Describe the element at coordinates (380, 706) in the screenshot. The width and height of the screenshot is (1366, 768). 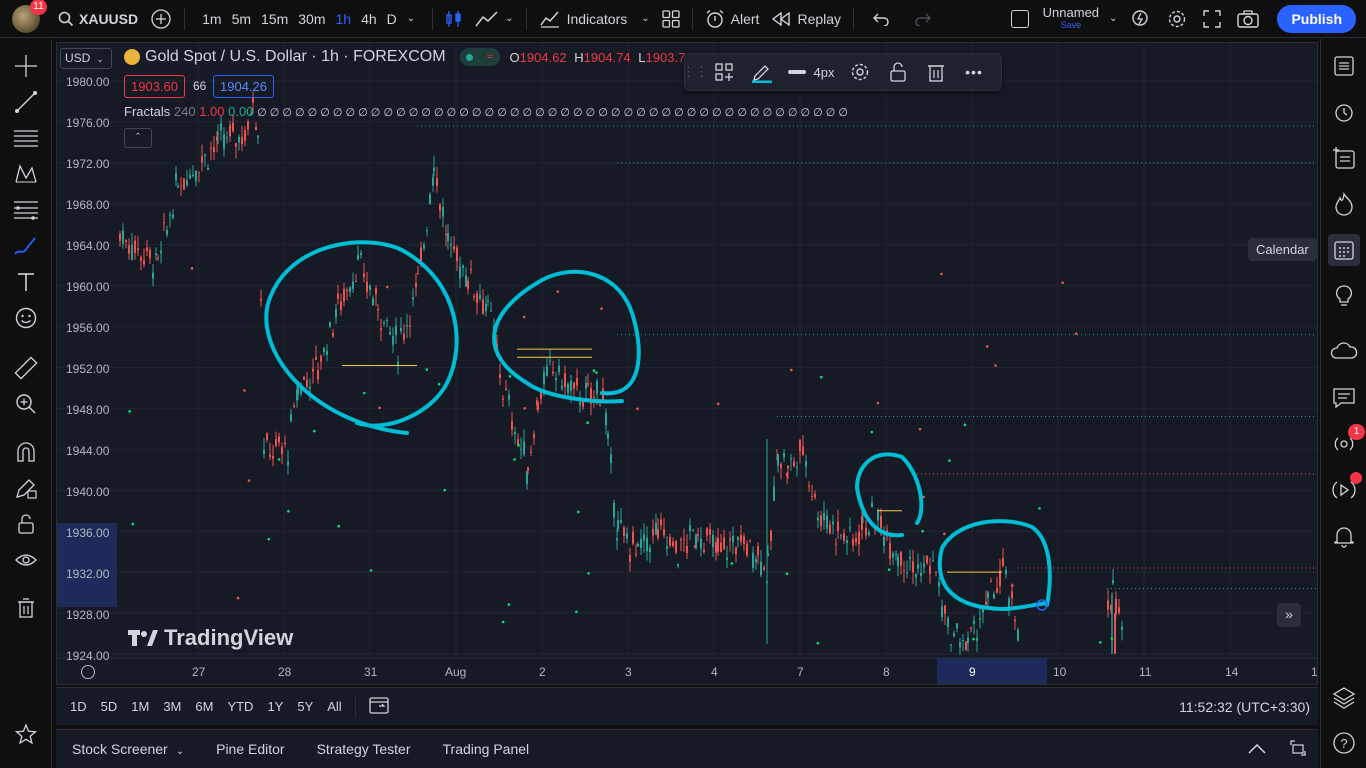
I see `go-to-date-button` at that location.